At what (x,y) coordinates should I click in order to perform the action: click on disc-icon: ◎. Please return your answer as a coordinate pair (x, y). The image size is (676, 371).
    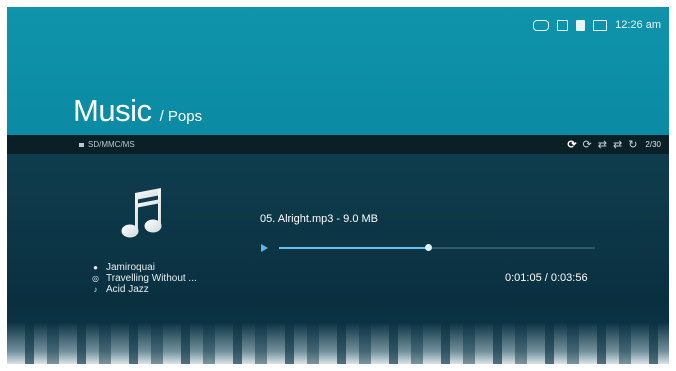
    Looking at the image, I should click on (95, 278).